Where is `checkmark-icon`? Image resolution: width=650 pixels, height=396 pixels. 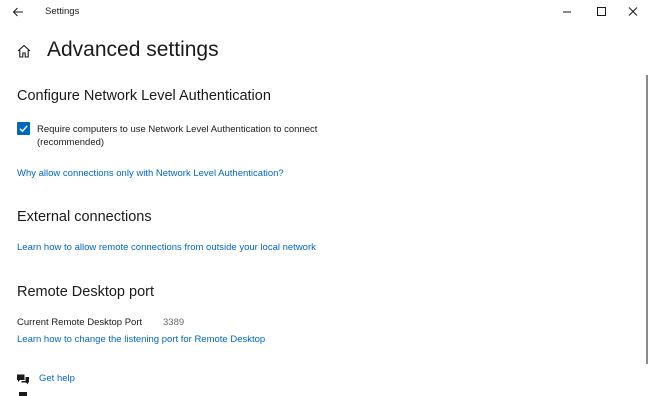 checkmark-icon is located at coordinates (23, 129).